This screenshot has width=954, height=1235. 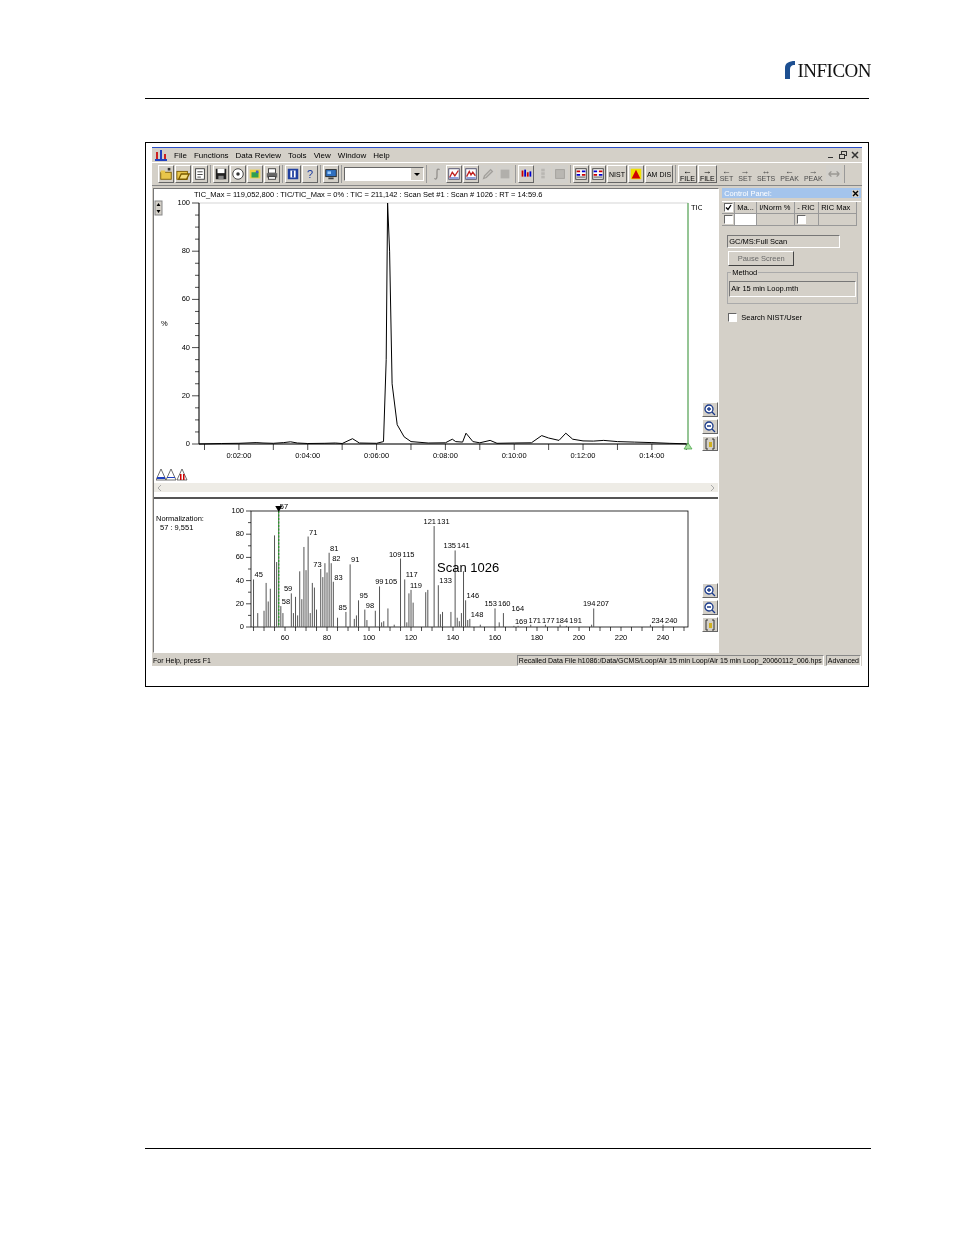 I want to click on dropdown-field, so click(x=384, y=174).